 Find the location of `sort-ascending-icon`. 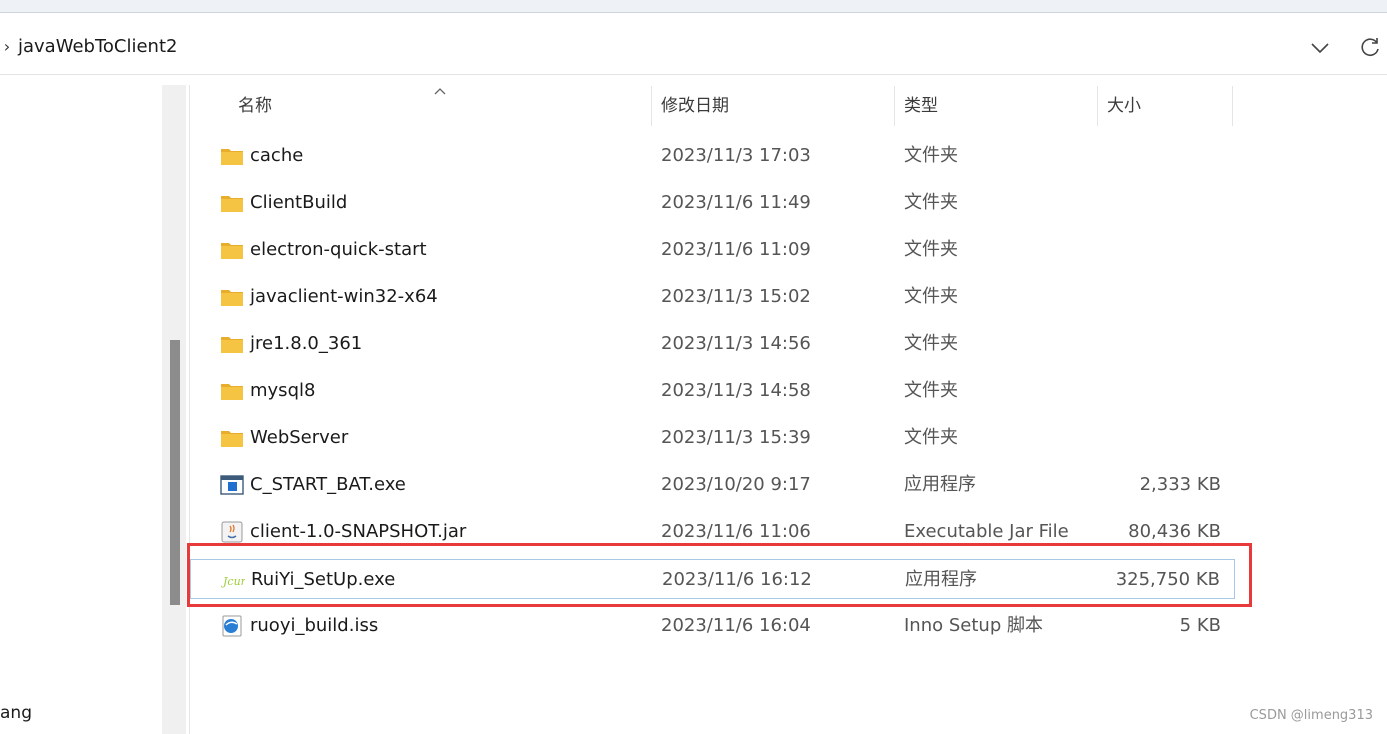

sort-ascending-icon is located at coordinates (440, 88).